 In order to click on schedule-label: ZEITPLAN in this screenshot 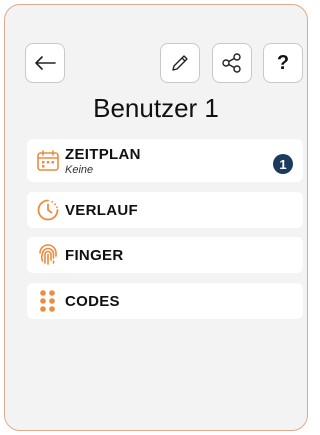, I will do `click(103, 154)`.